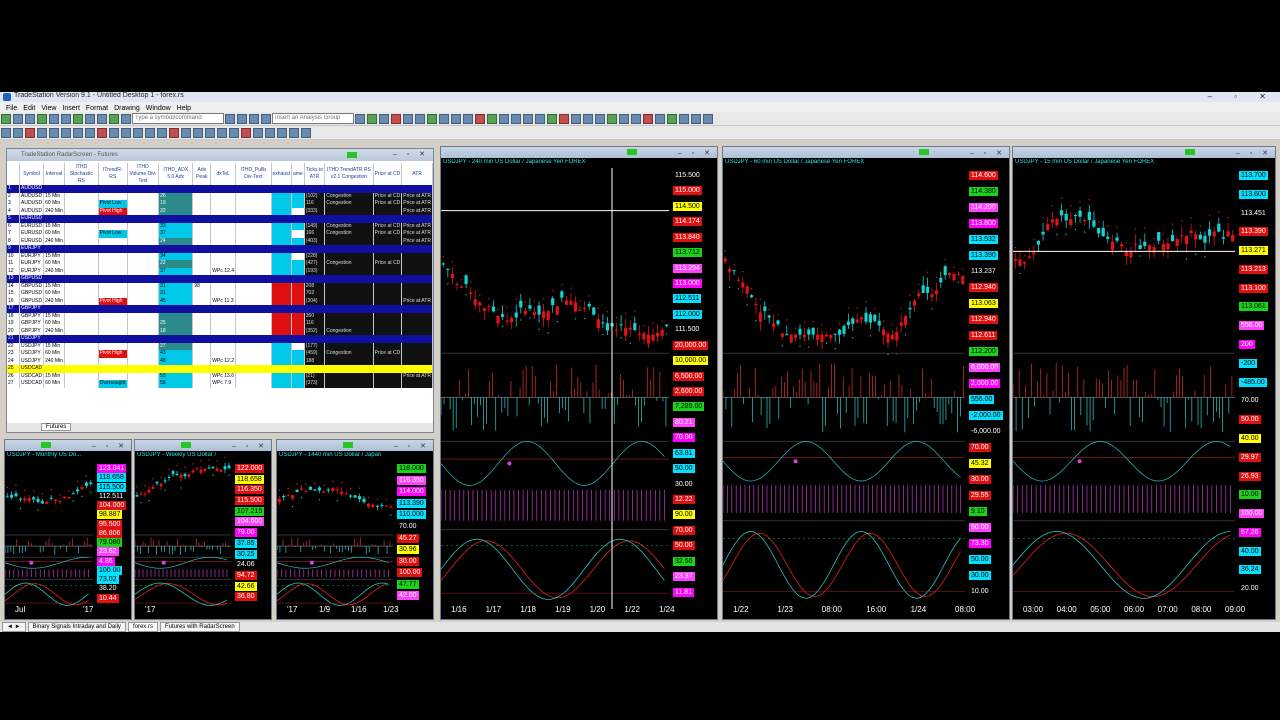 This screenshot has height=720, width=1280. What do you see at coordinates (56, 427) in the screenshot?
I see `sheet-tab-futures: Futures` at bounding box center [56, 427].